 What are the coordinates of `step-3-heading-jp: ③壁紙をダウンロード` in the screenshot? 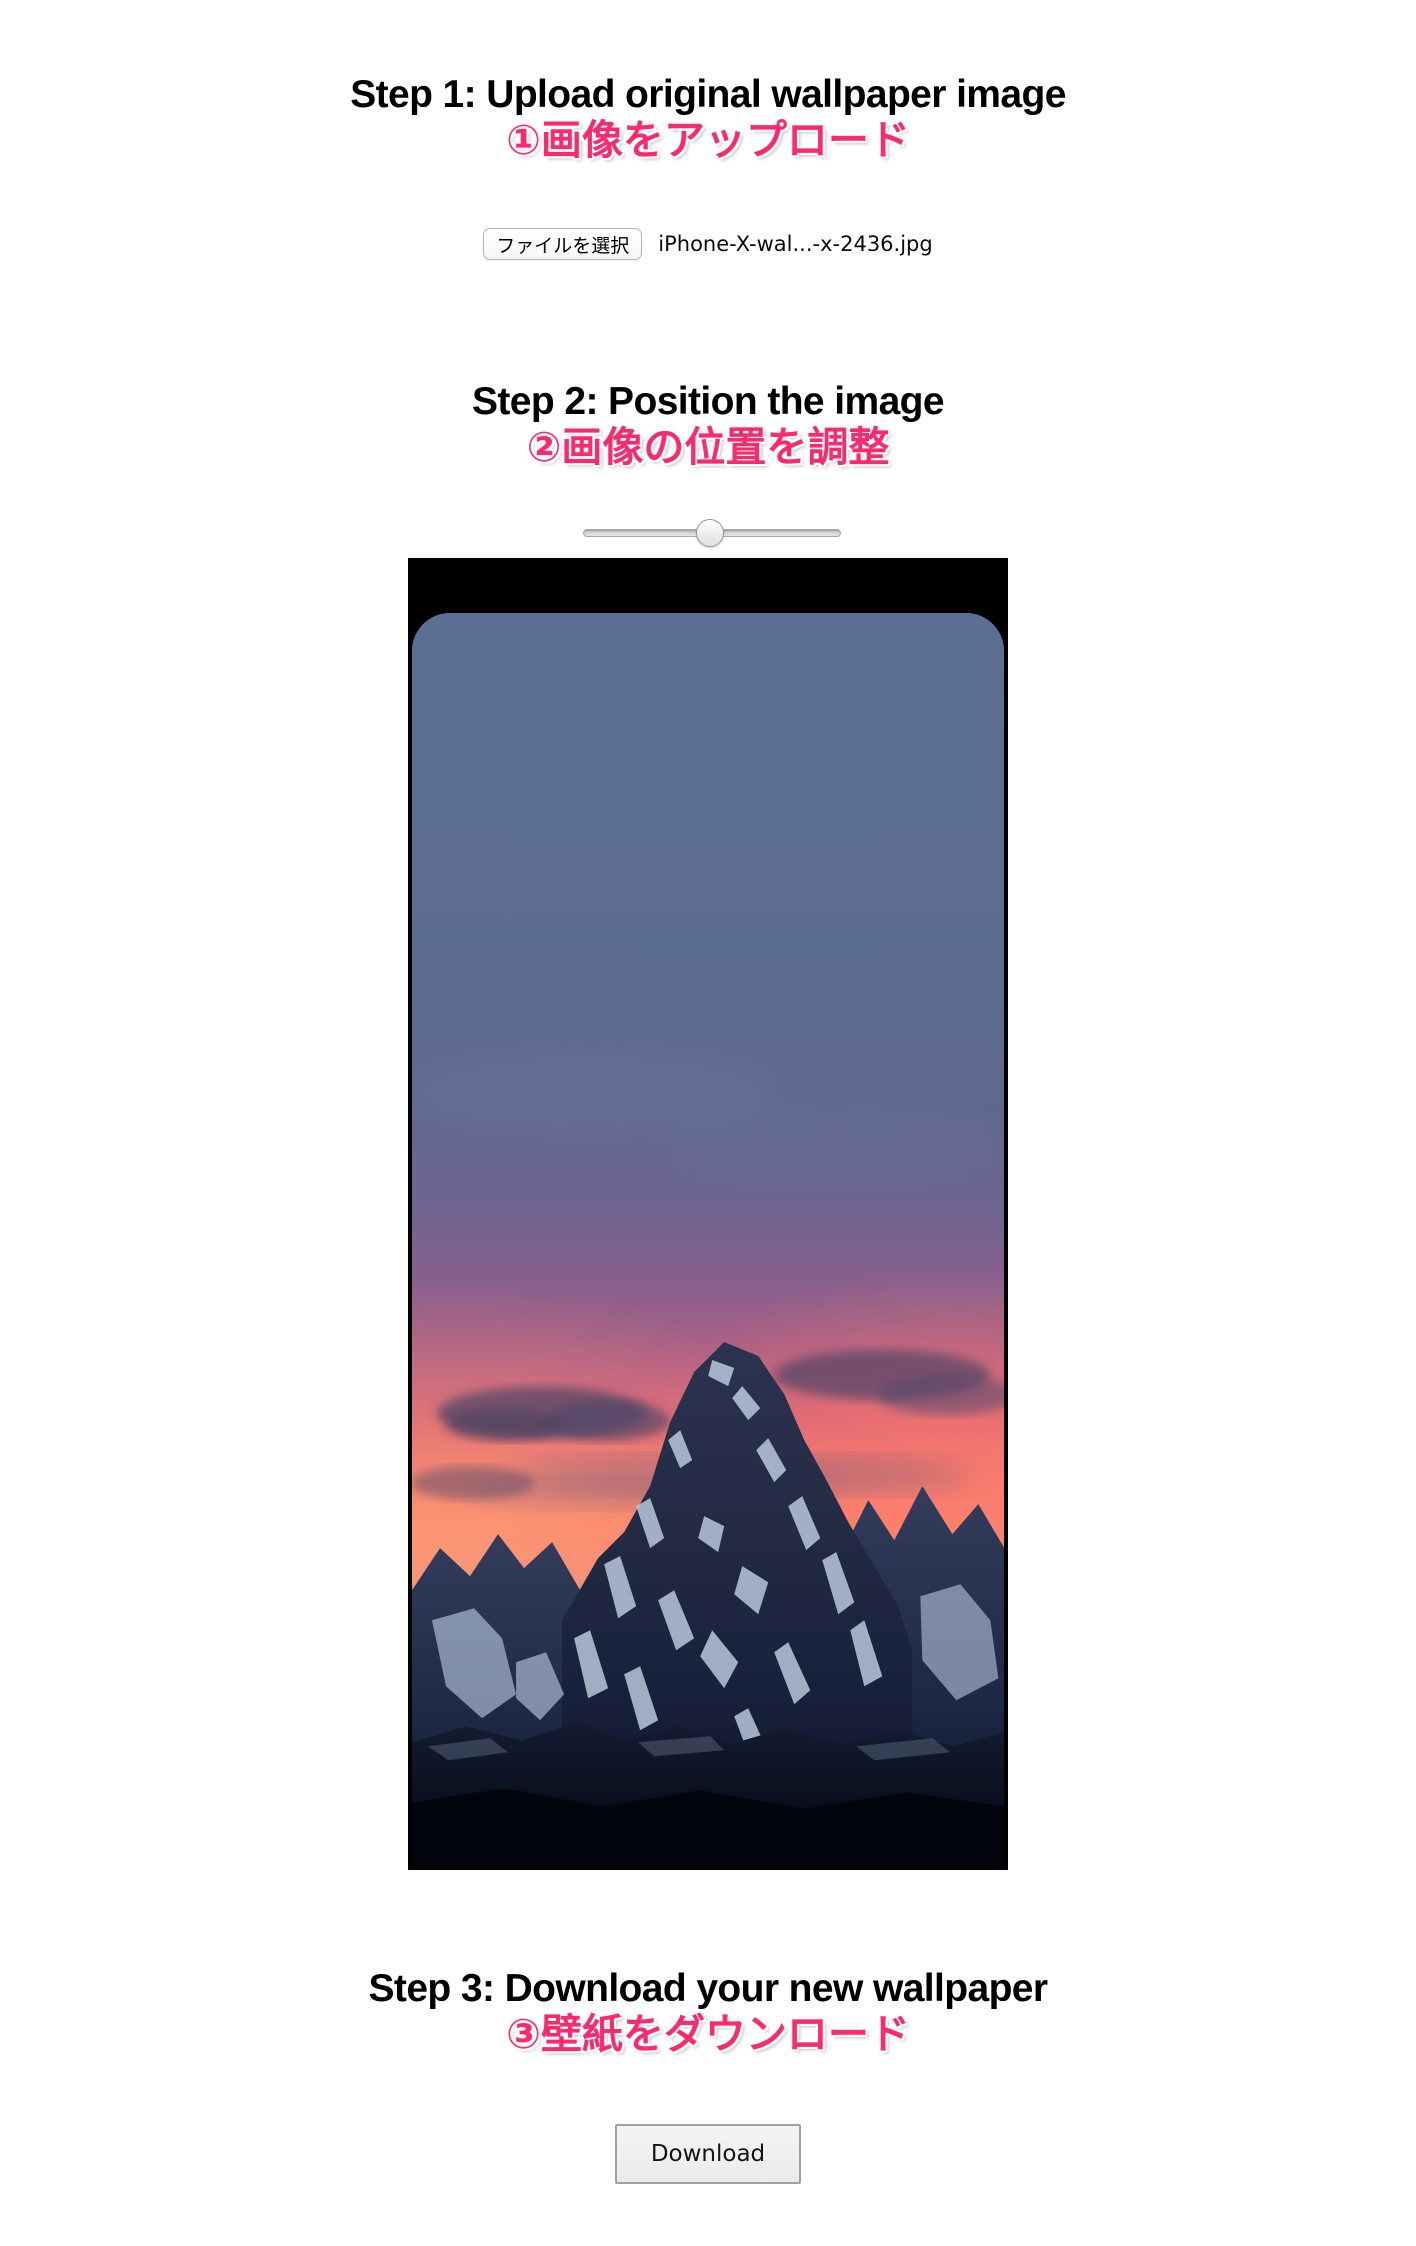 It's located at (708, 2034).